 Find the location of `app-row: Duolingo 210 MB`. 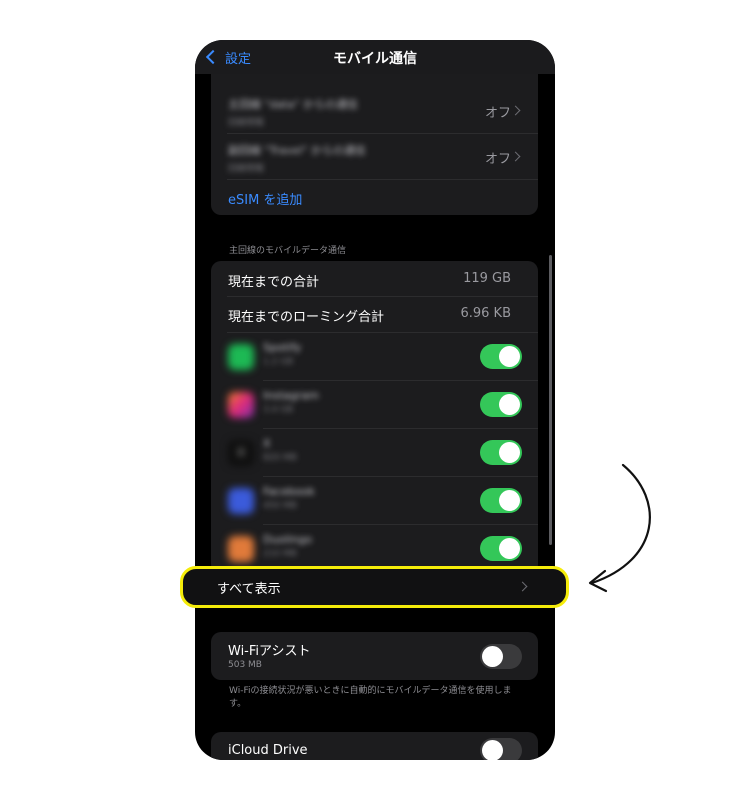

app-row: Duolingo 210 MB is located at coordinates (374, 548).